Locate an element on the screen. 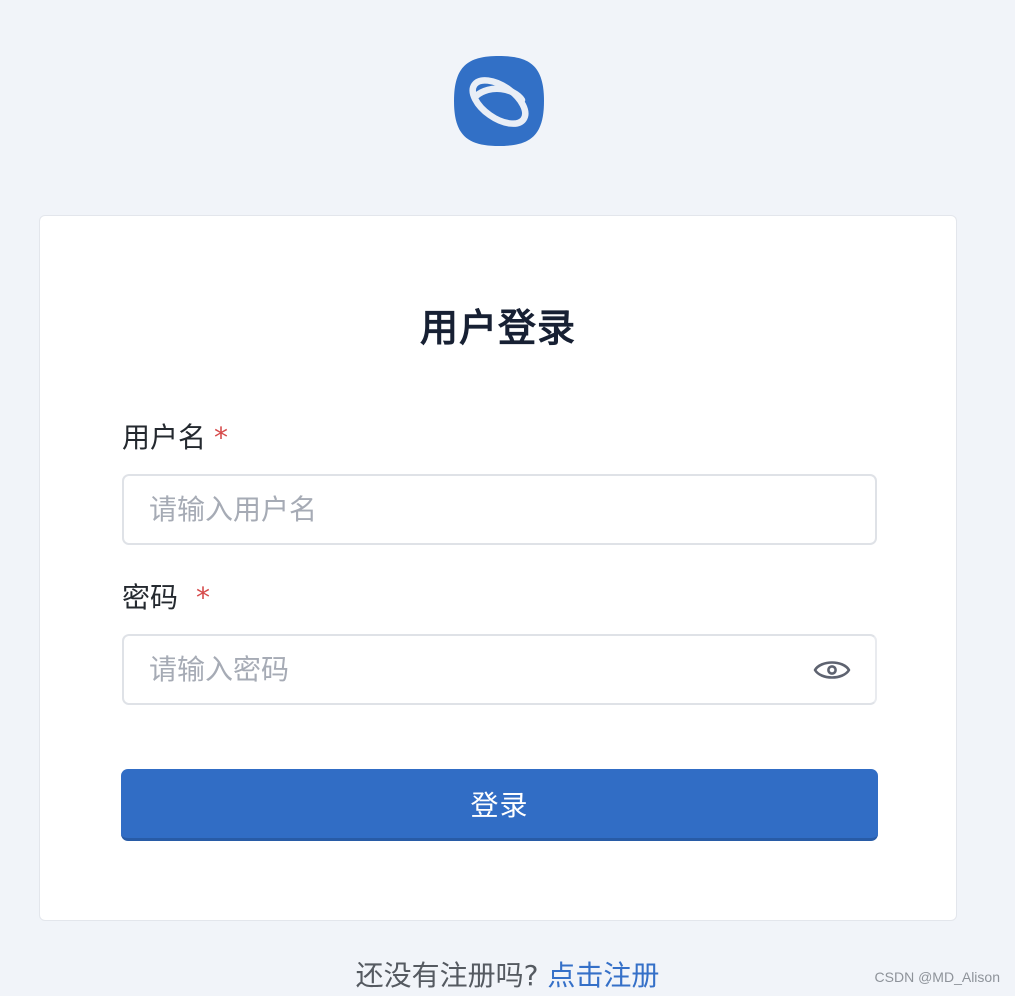 The image size is (1015, 996). password-label: 密码 * is located at coordinates (166, 598).